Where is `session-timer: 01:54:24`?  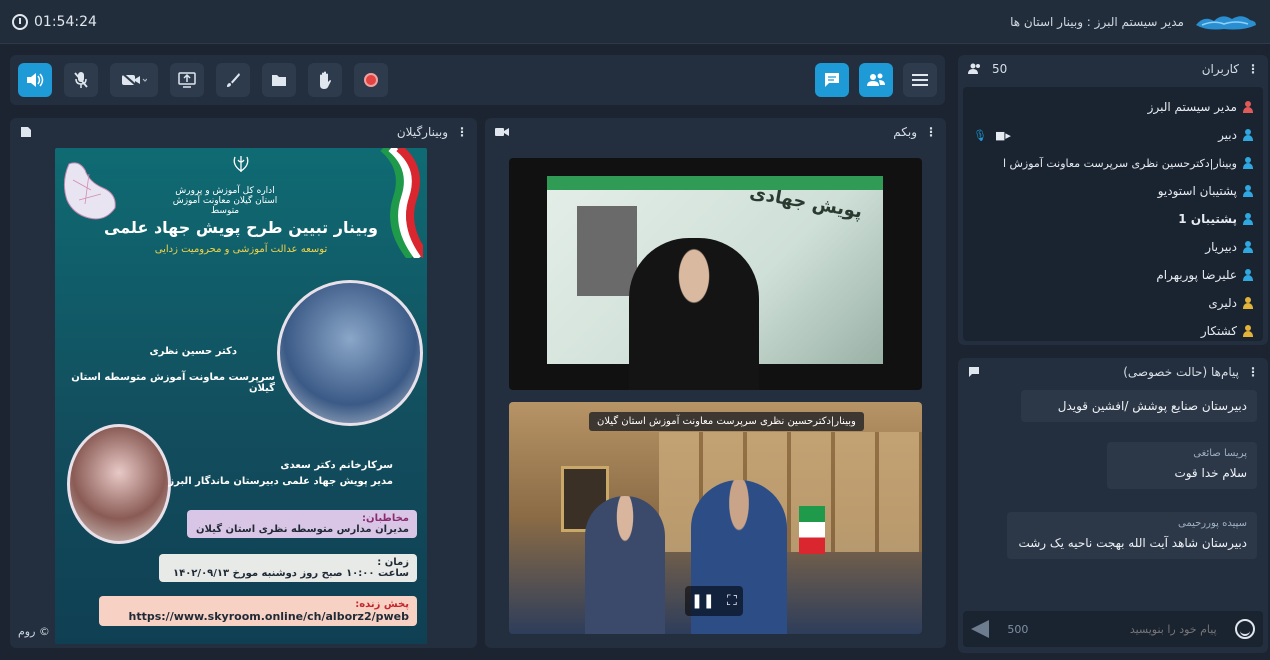
session-timer: 01:54:24 is located at coordinates (54, 21).